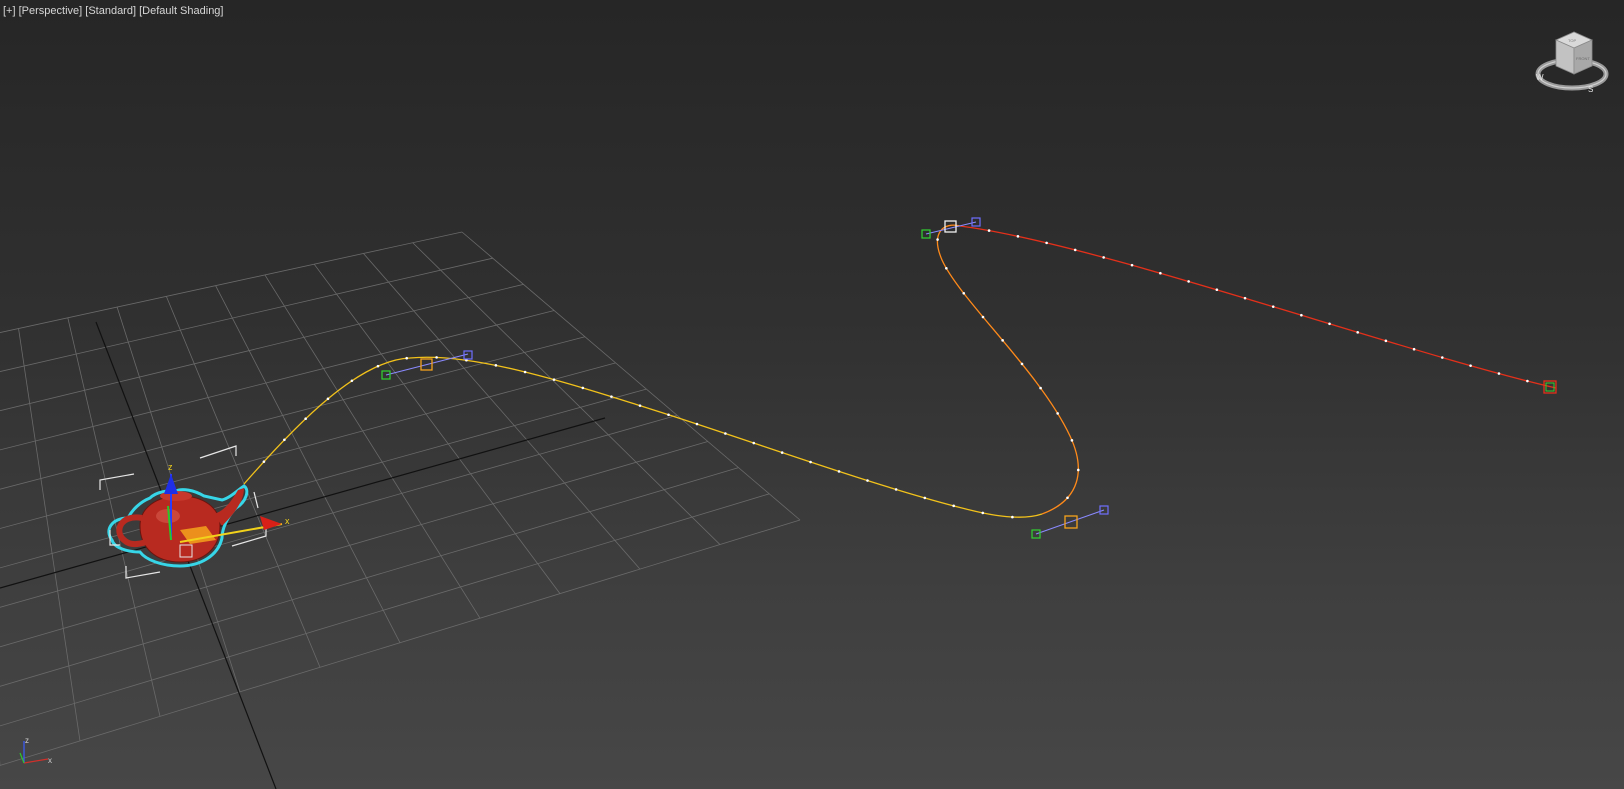 This screenshot has width=1624, height=789. Describe the element at coordinates (27, 740) in the screenshot. I see `tripod-z-label: z` at that location.